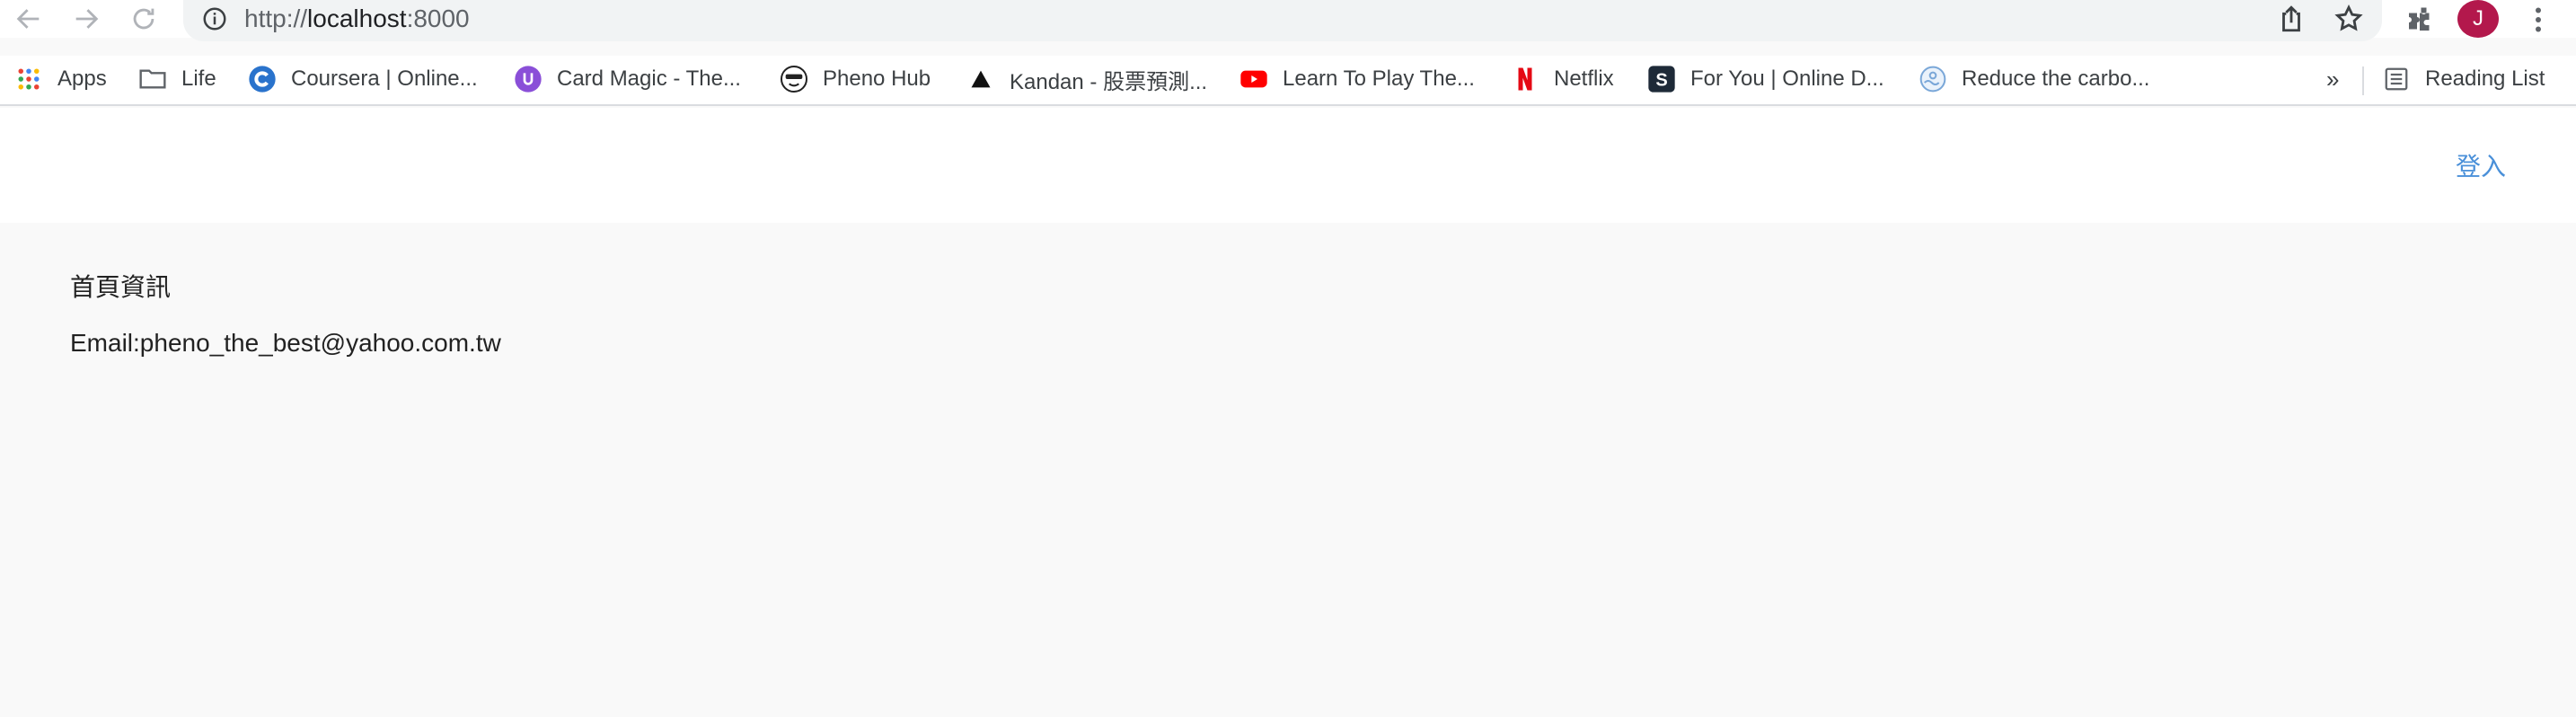 The width and height of the screenshot is (2576, 717). Describe the element at coordinates (276, 18) in the screenshot. I see `url-prefix: http://` at that location.